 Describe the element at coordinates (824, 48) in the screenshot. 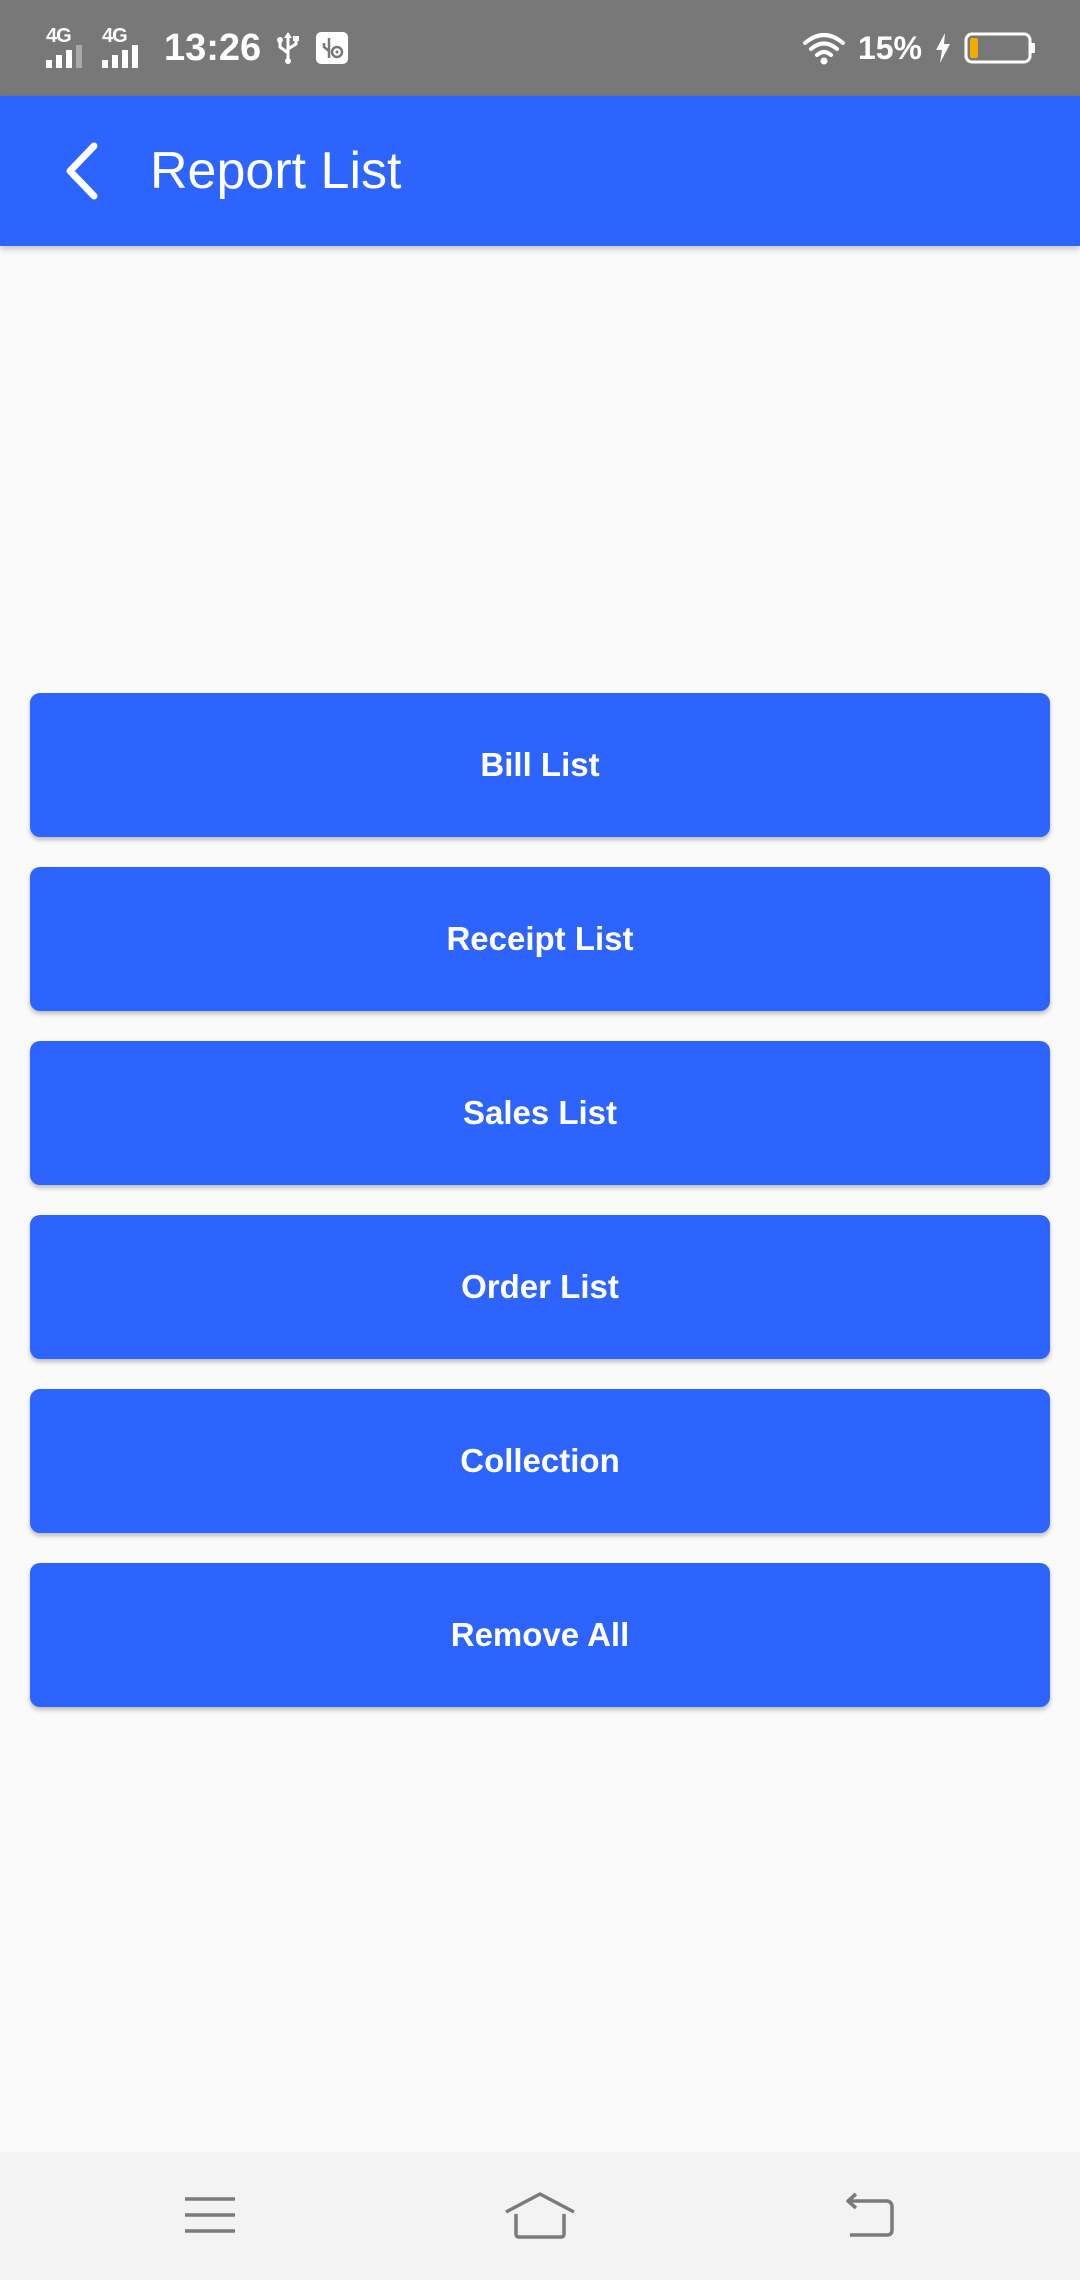

I see `wifi-icon` at that location.